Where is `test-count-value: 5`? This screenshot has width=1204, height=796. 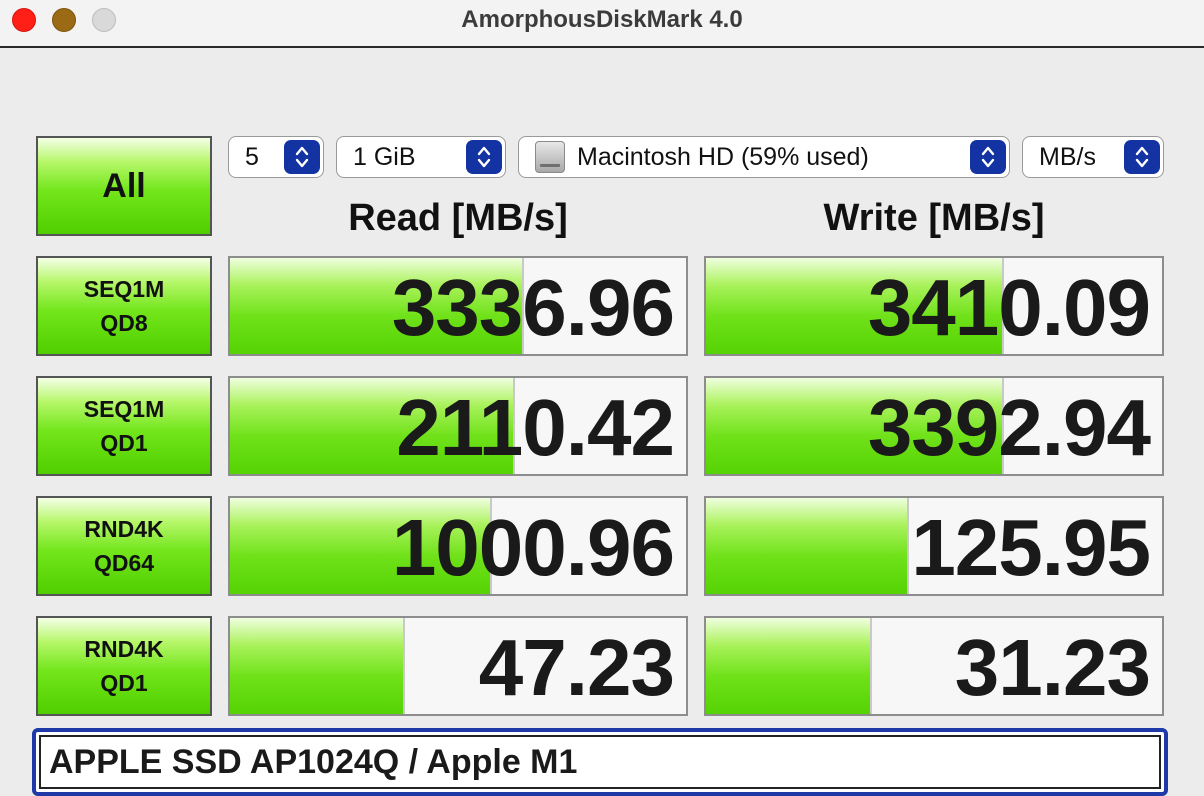 test-count-value: 5 is located at coordinates (252, 156).